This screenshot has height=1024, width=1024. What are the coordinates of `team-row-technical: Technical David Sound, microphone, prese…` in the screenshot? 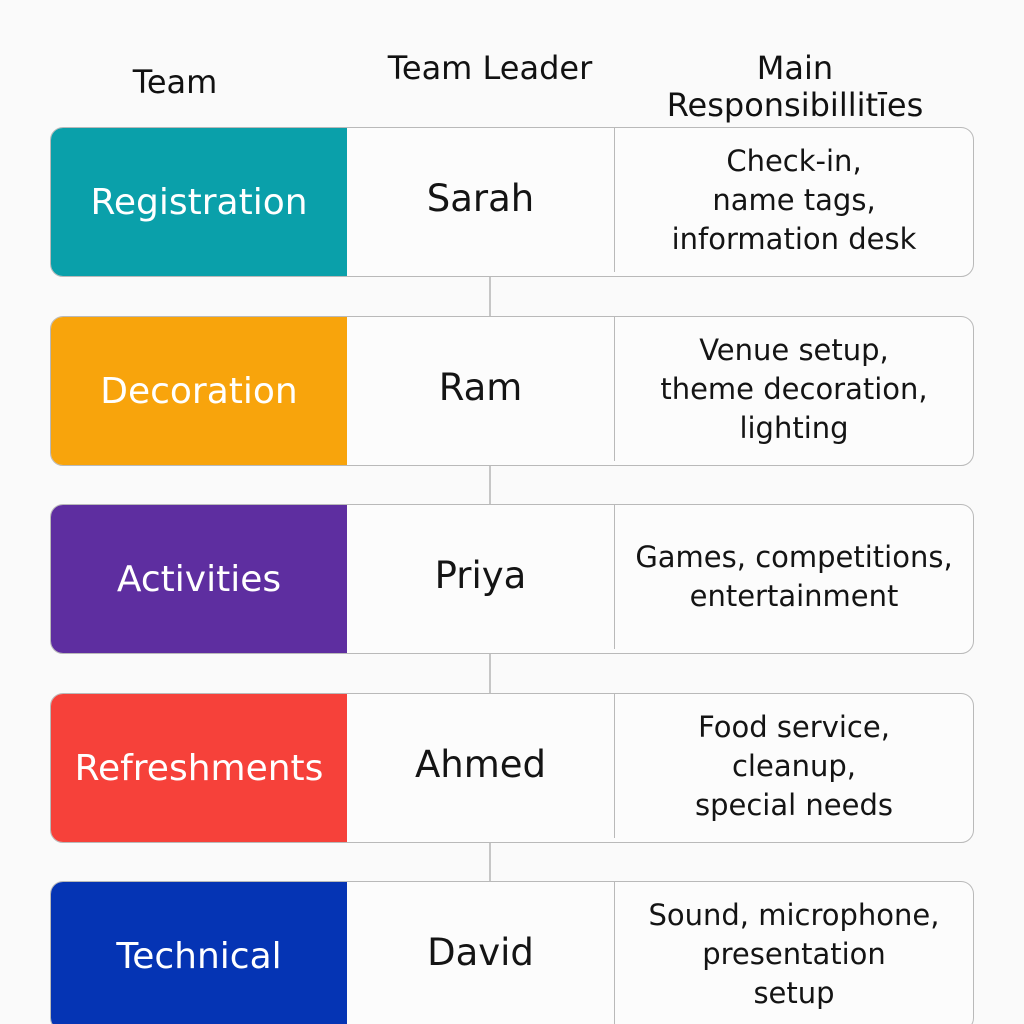 It's located at (512, 952).